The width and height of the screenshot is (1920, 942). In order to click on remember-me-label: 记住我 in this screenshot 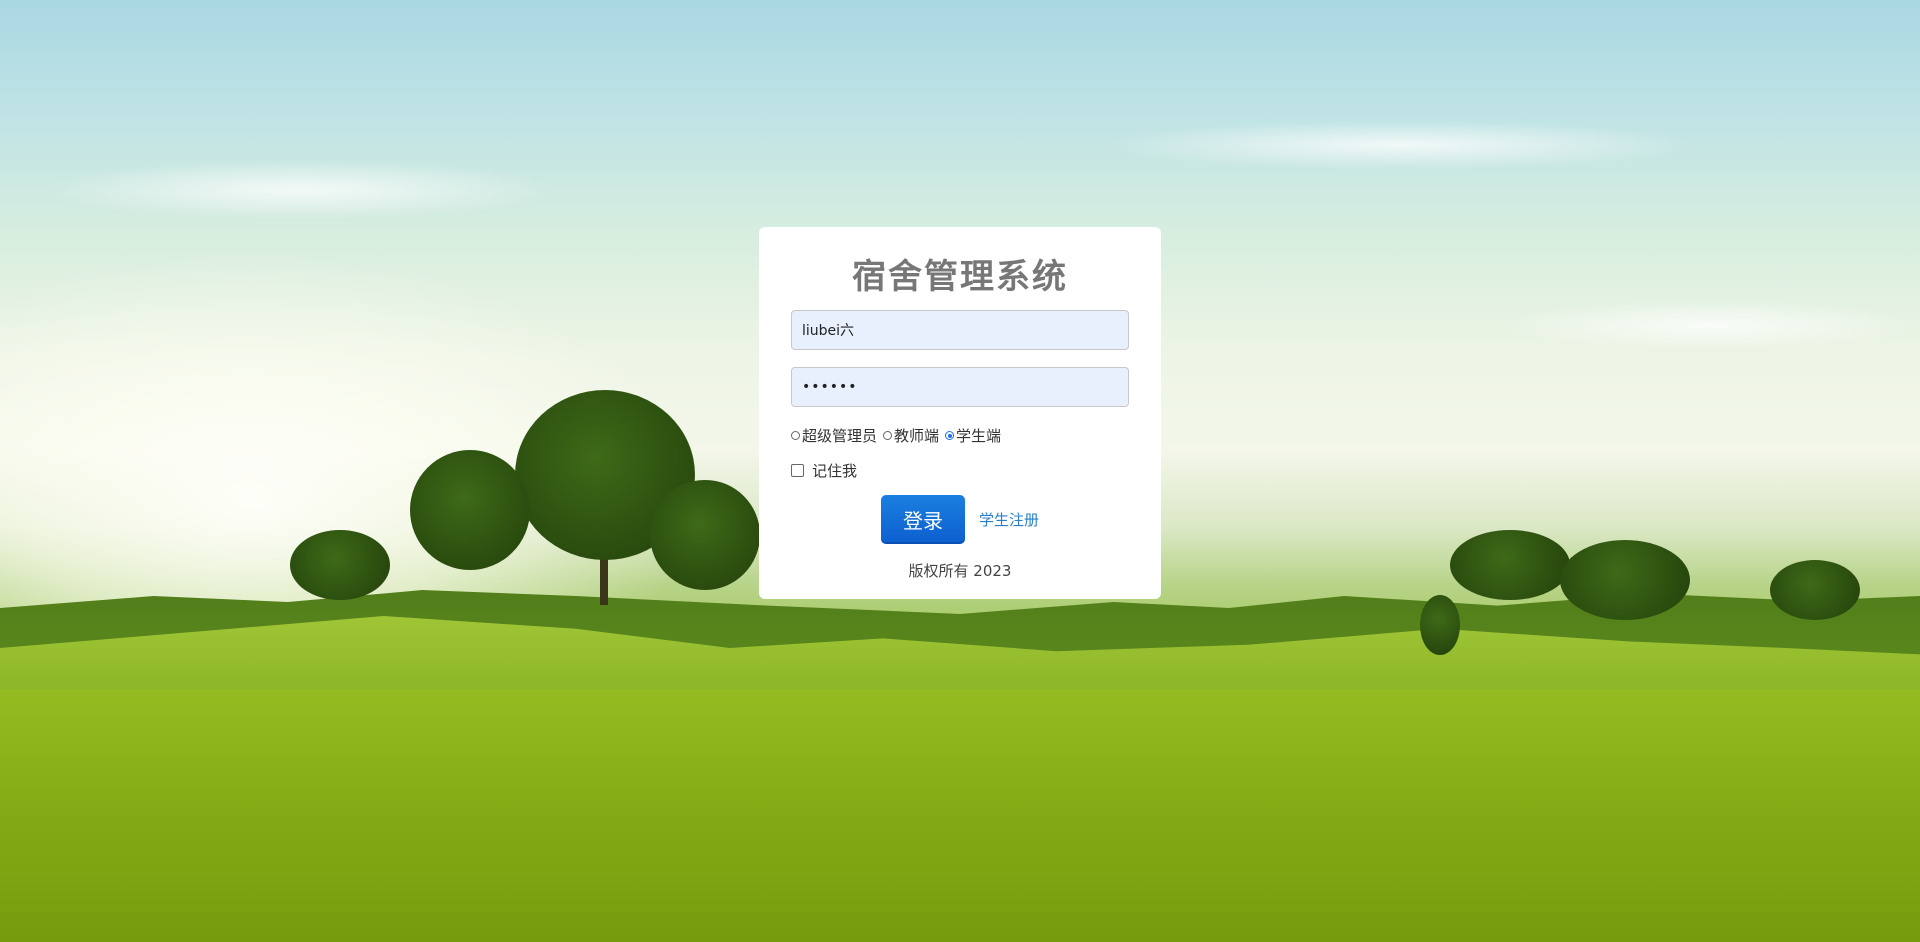, I will do `click(835, 471)`.